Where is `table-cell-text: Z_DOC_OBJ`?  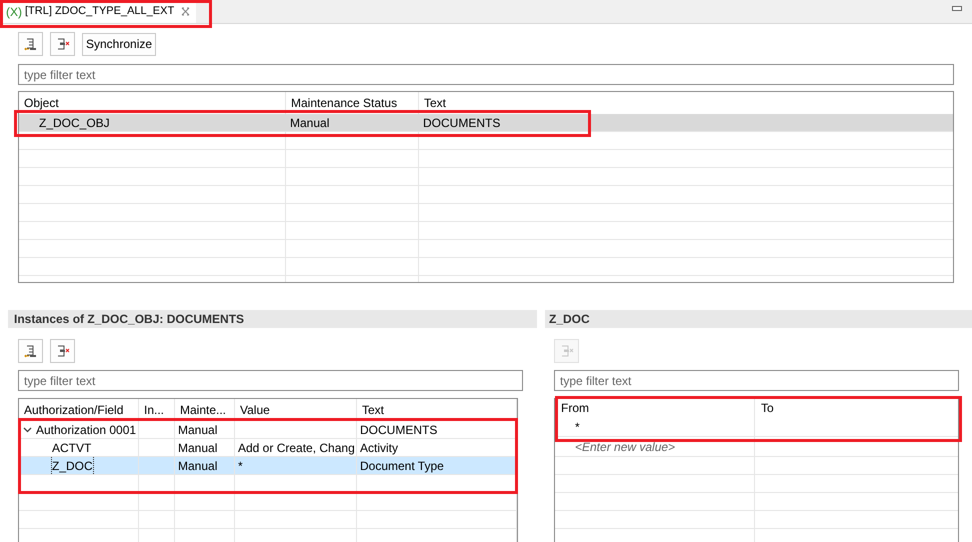 table-cell-text: Z_DOC_OBJ is located at coordinates (74, 122).